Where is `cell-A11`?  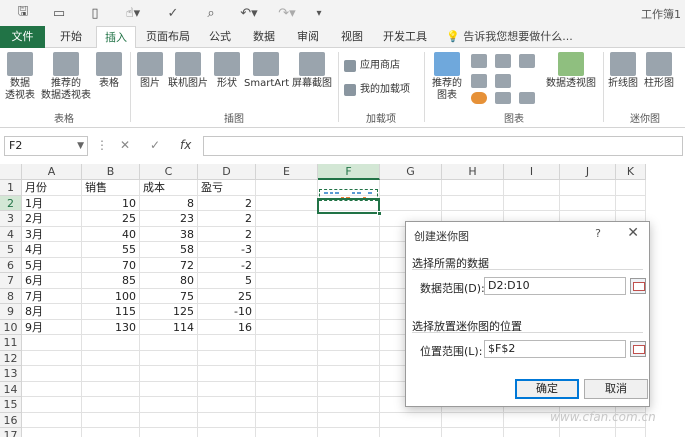 cell-A11 is located at coordinates (52, 343).